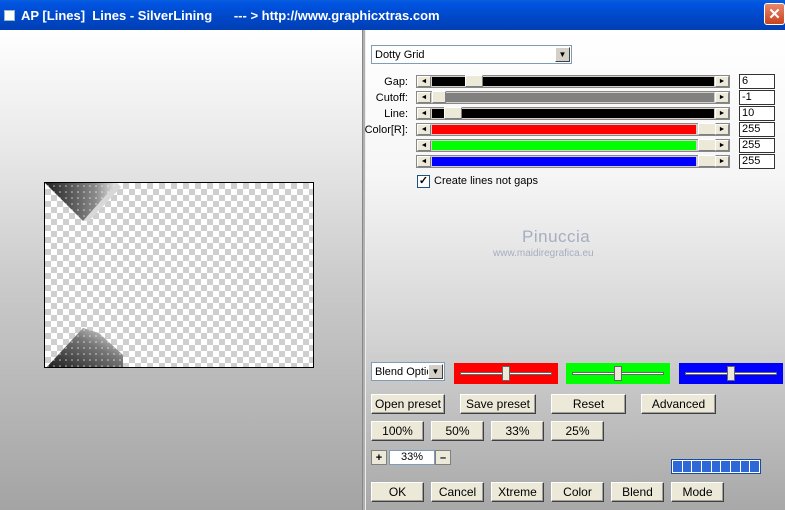 The width and height of the screenshot is (785, 510). What do you see at coordinates (397, 492) in the screenshot?
I see `ok-button: OK` at bounding box center [397, 492].